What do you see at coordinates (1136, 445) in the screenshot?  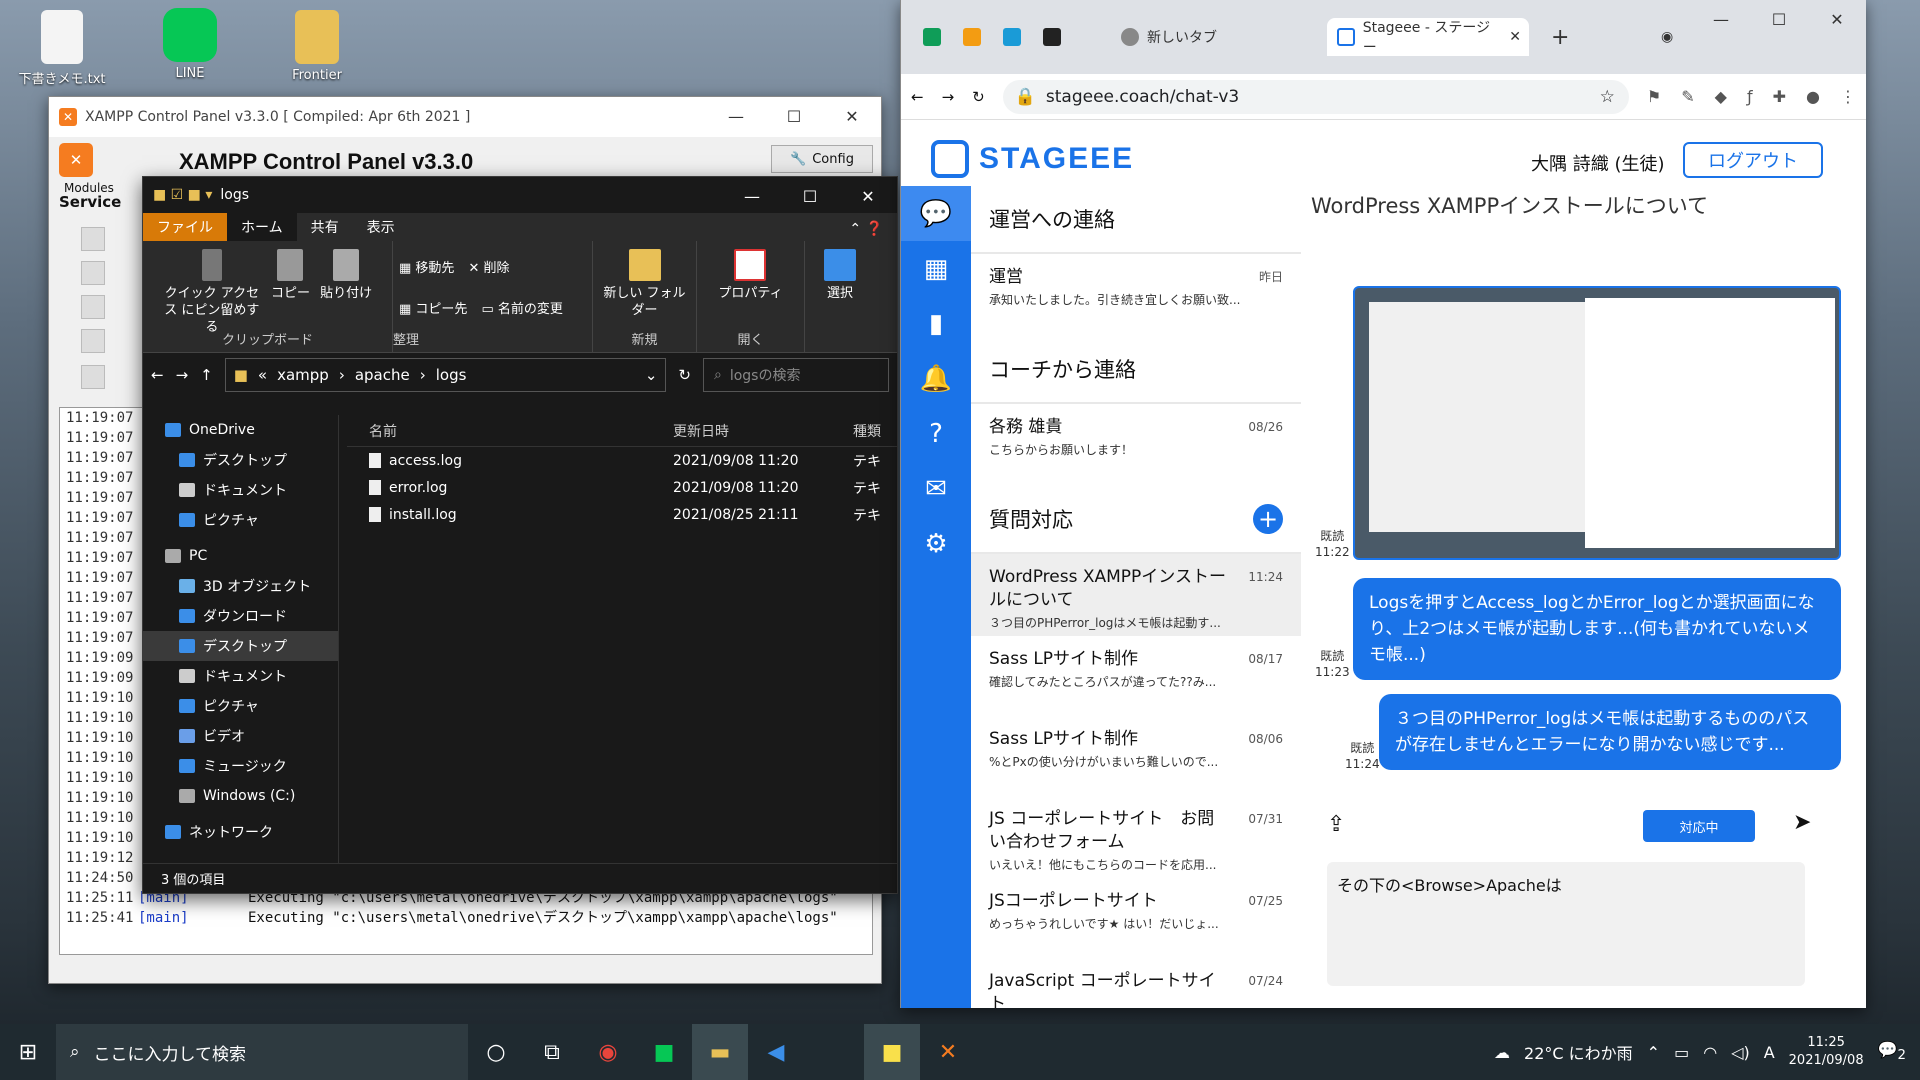 I see `list-item: 各務 雄貴 こちらからお願いします！ 08/26` at bounding box center [1136, 445].